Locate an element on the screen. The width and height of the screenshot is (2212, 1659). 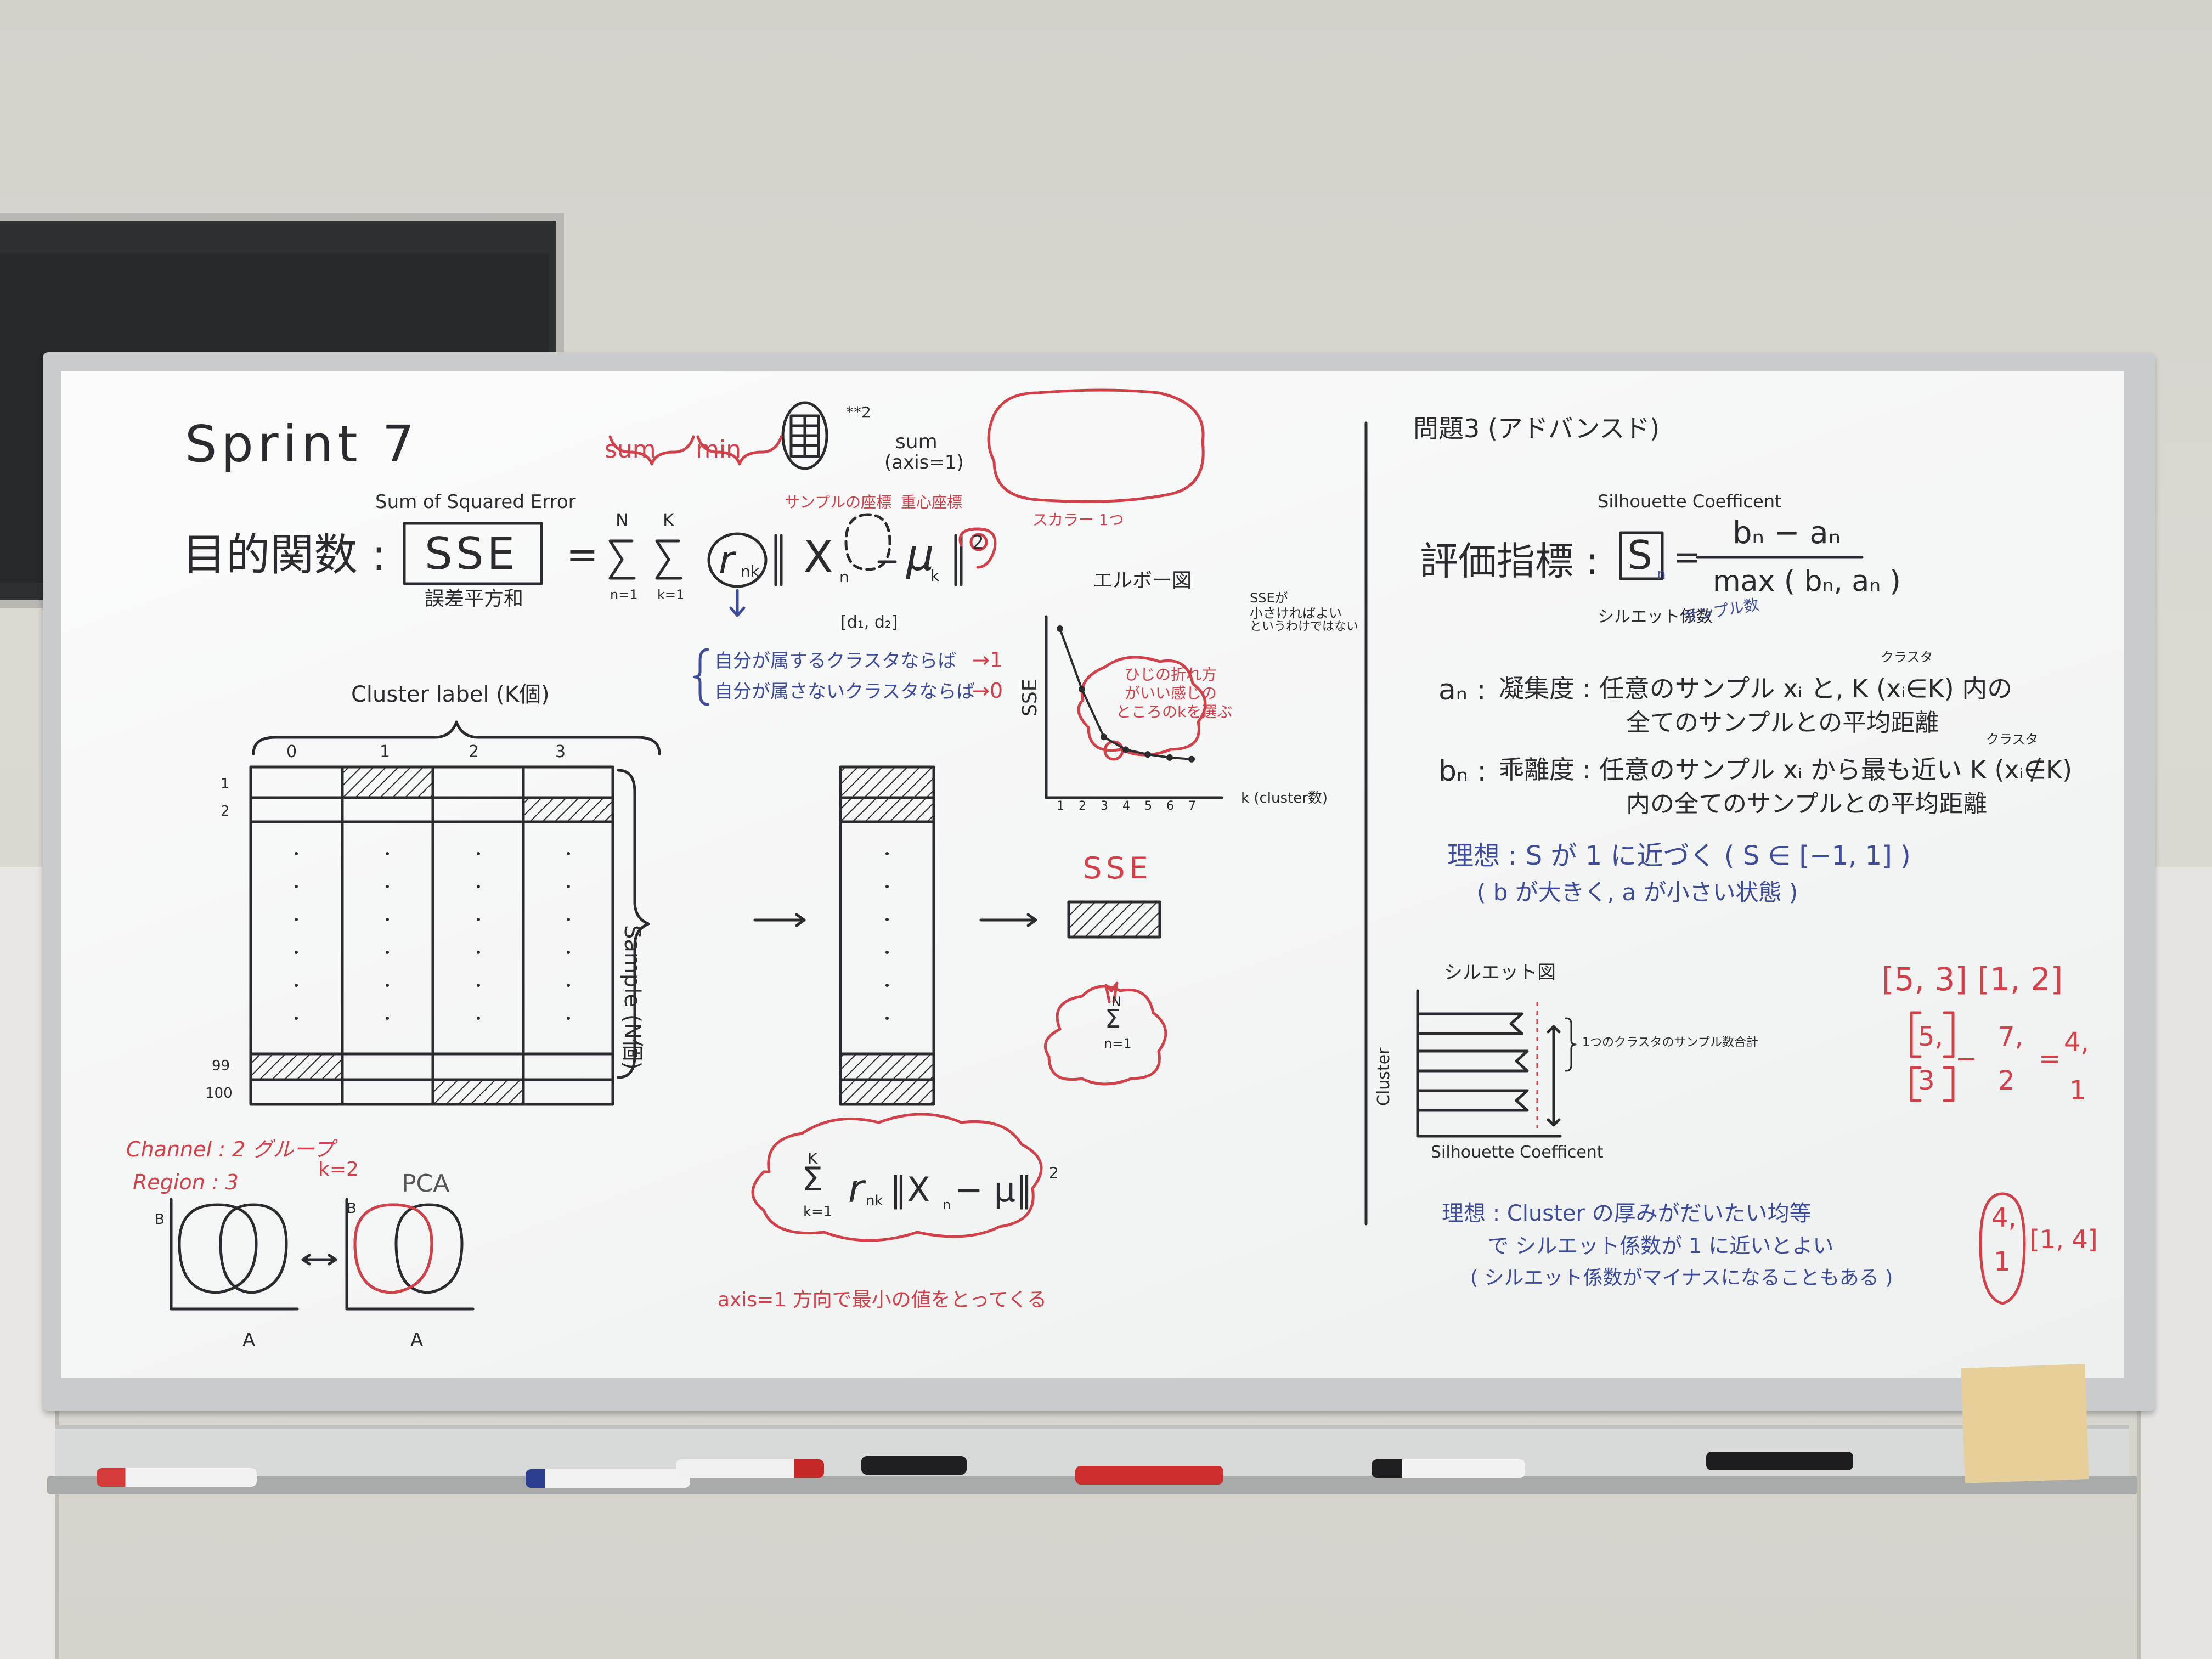
row-1: 1 is located at coordinates (225, 784).